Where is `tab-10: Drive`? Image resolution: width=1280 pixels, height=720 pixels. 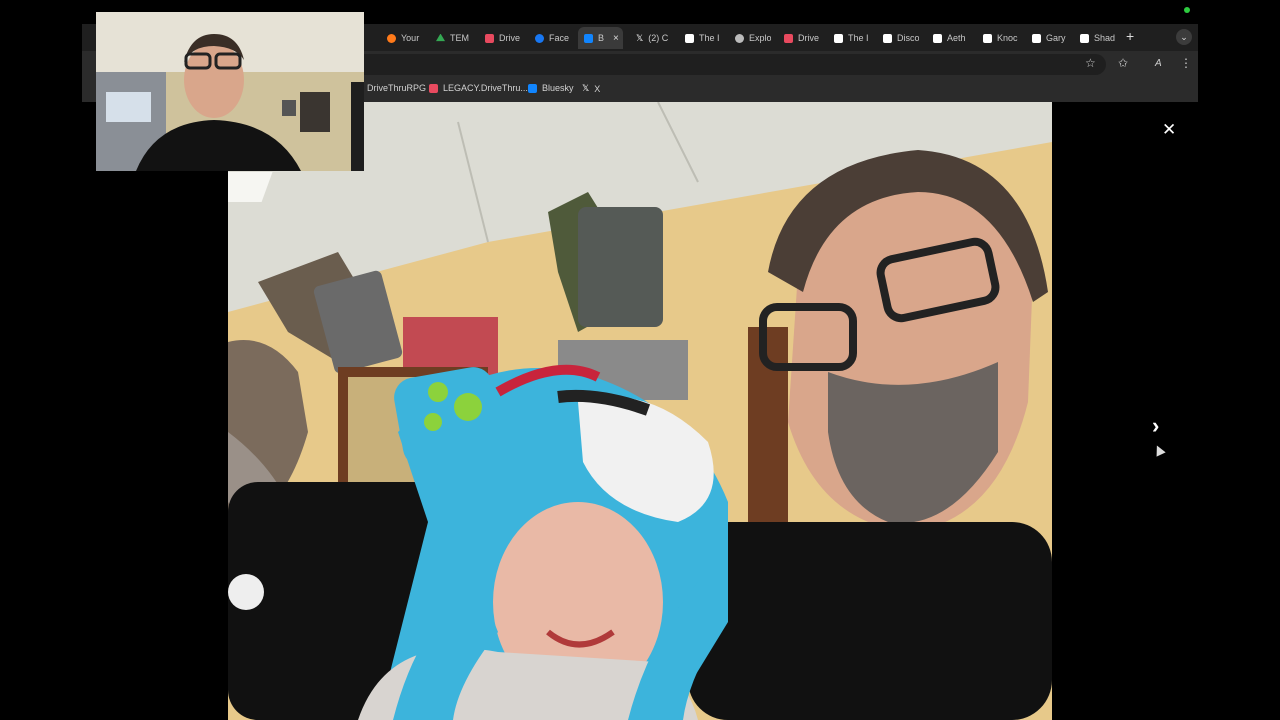
tab-10: Drive is located at coordinates (803, 38).